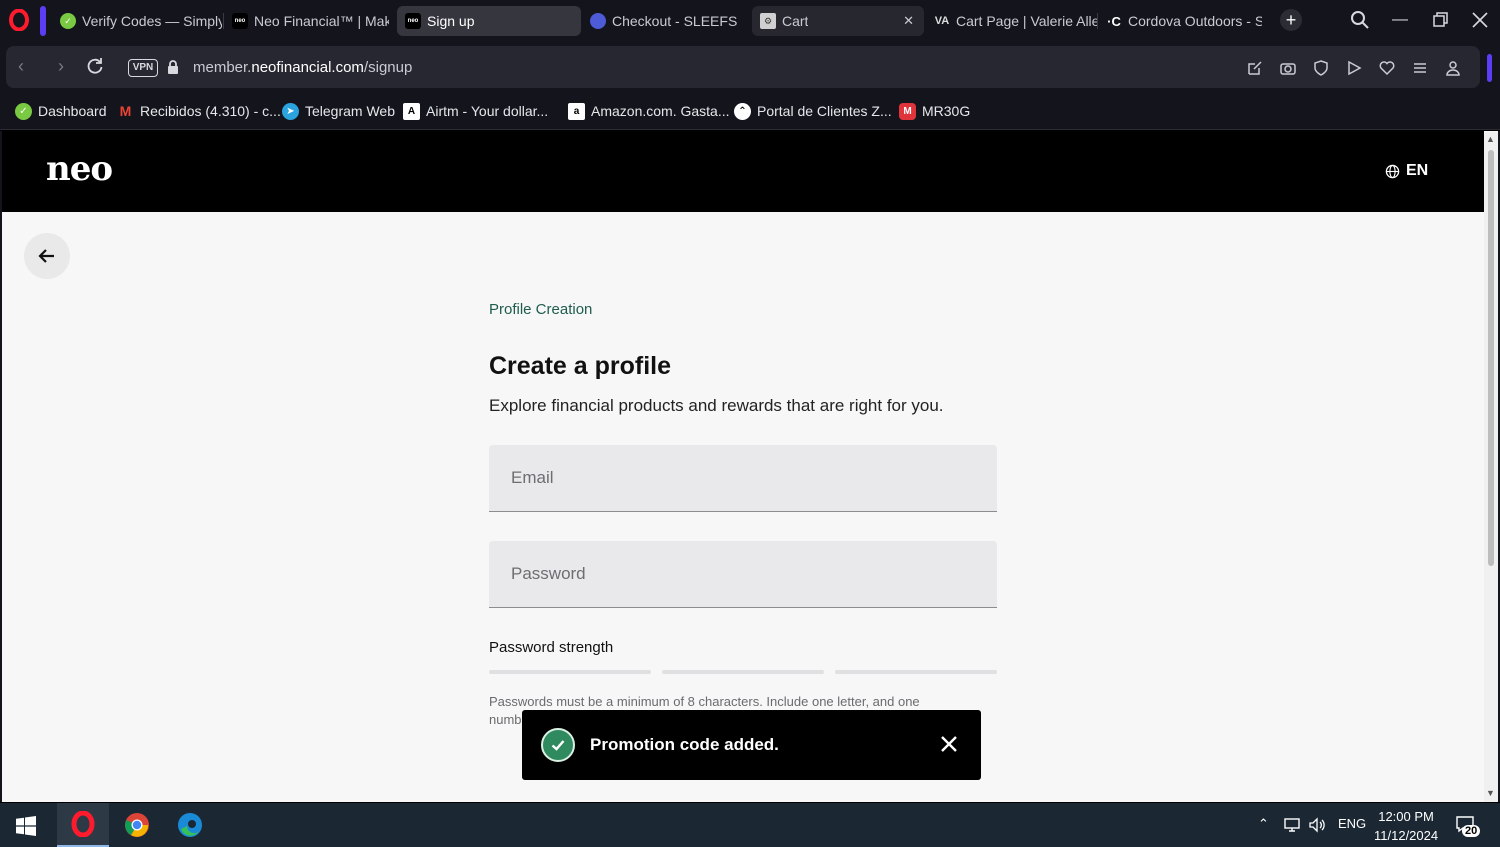  Describe the element at coordinates (1406, 826) in the screenshot. I see `system-clock: 12:00 PM 11/12/2024` at that location.